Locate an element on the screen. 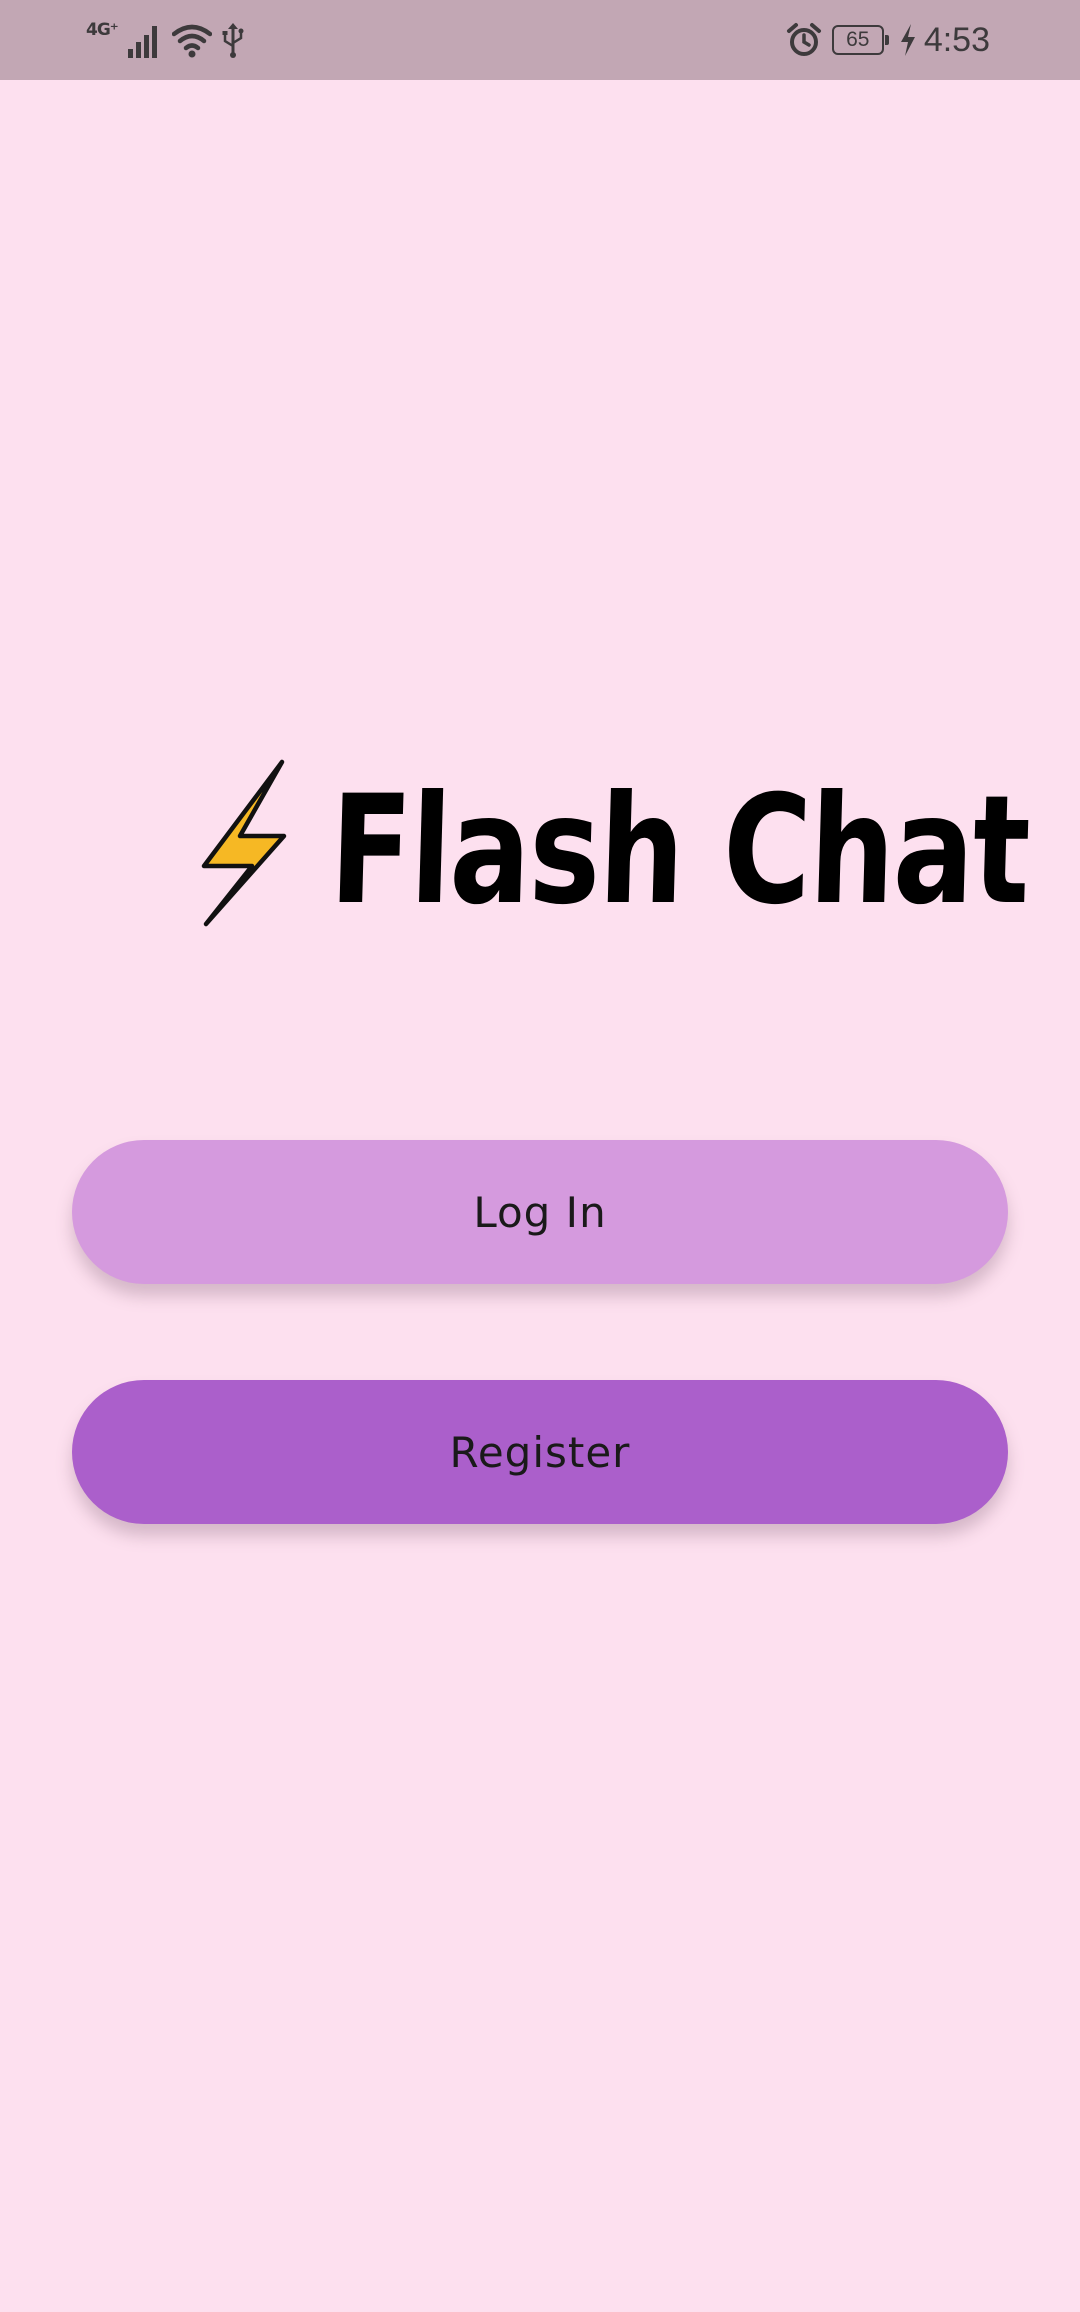 This screenshot has height=2312, width=1080. signal-icon is located at coordinates (142, 42).